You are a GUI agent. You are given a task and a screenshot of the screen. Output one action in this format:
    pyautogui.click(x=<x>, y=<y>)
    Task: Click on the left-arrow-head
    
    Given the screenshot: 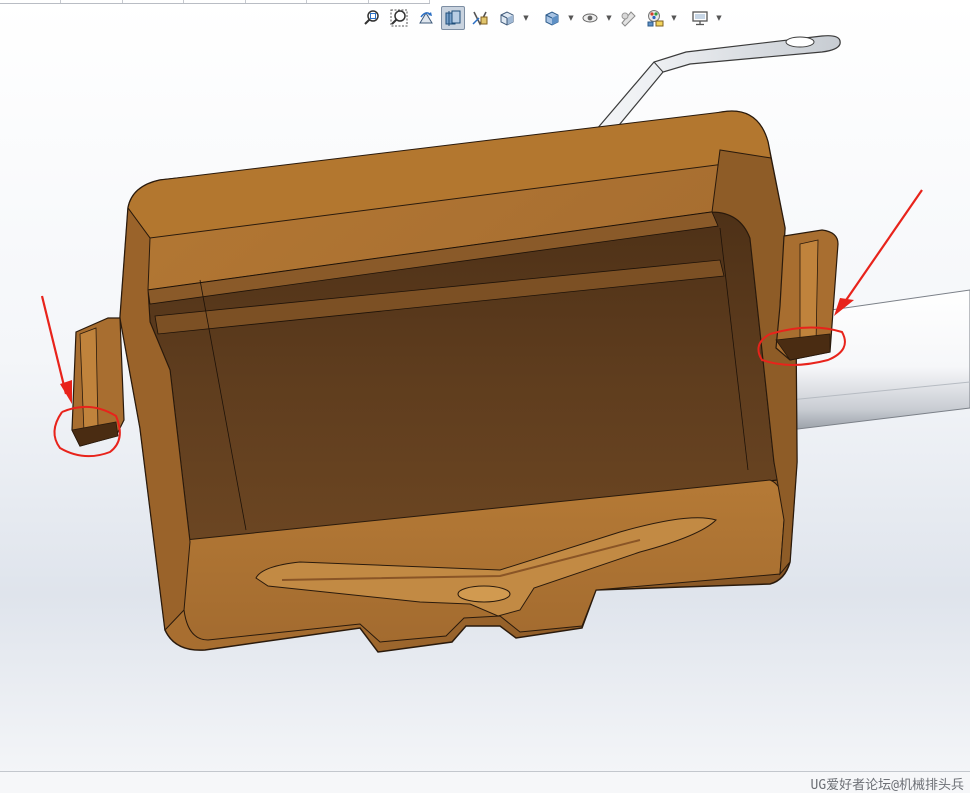 What is the action you would take?
    pyautogui.click(x=66, y=392)
    